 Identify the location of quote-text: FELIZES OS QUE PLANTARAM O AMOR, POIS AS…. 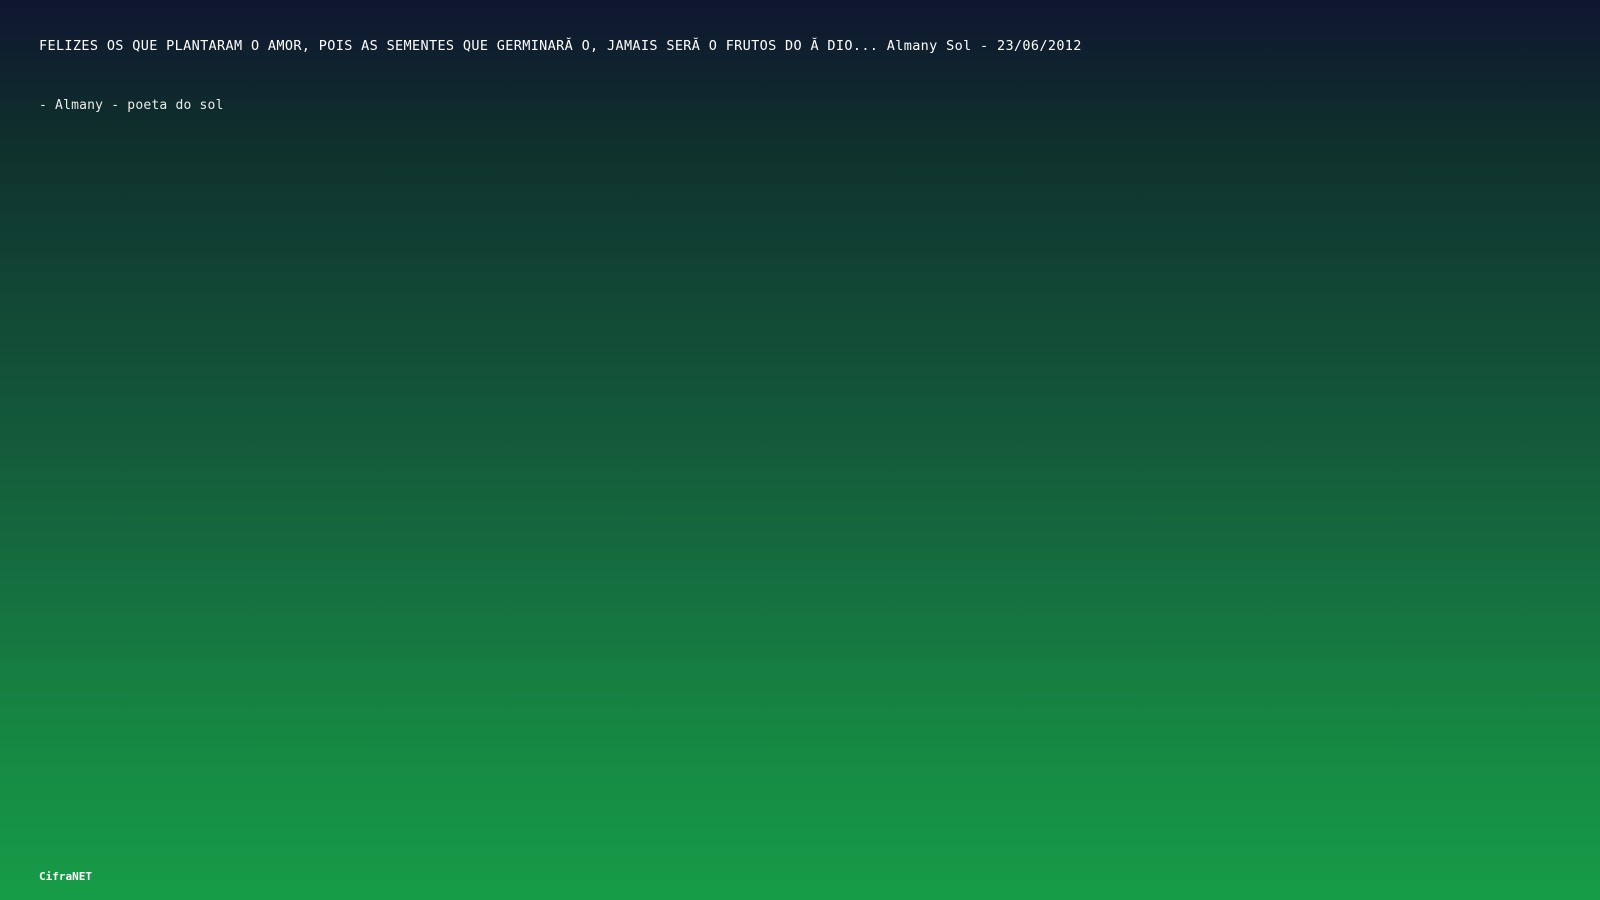
(560, 46).